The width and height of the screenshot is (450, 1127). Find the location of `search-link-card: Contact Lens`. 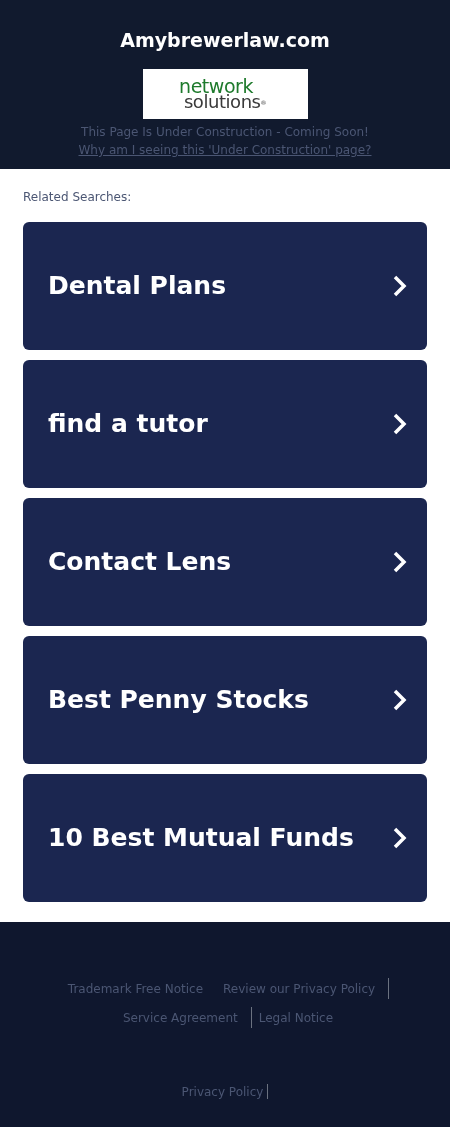

search-link-card: Contact Lens is located at coordinates (225, 562).